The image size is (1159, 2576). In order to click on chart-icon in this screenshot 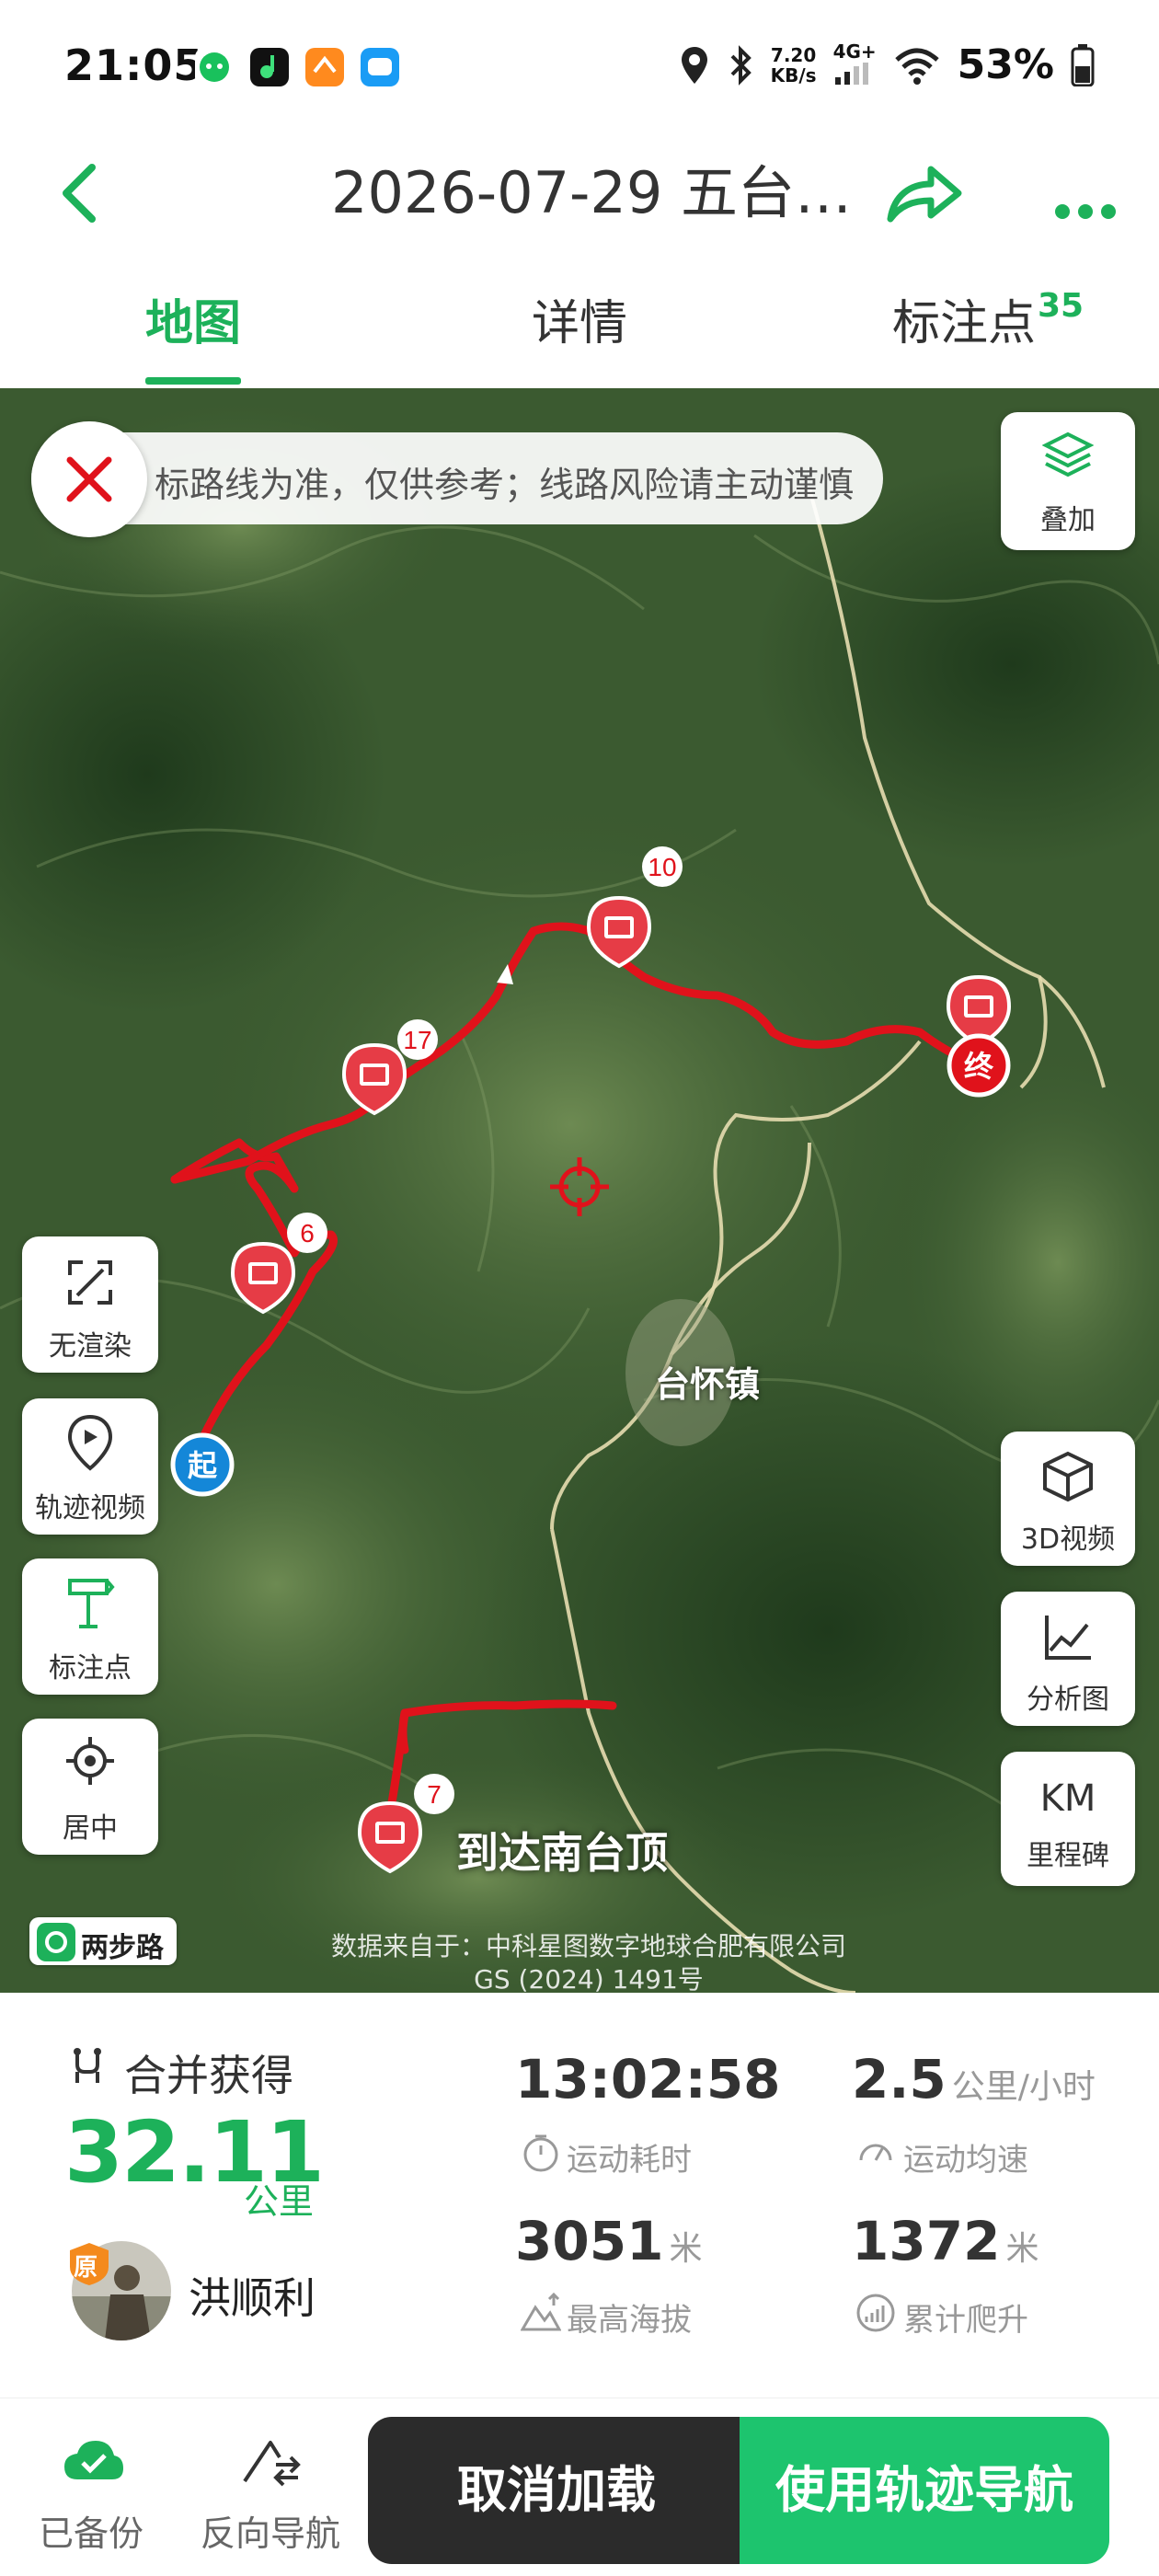, I will do `click(1068, 1638)`.